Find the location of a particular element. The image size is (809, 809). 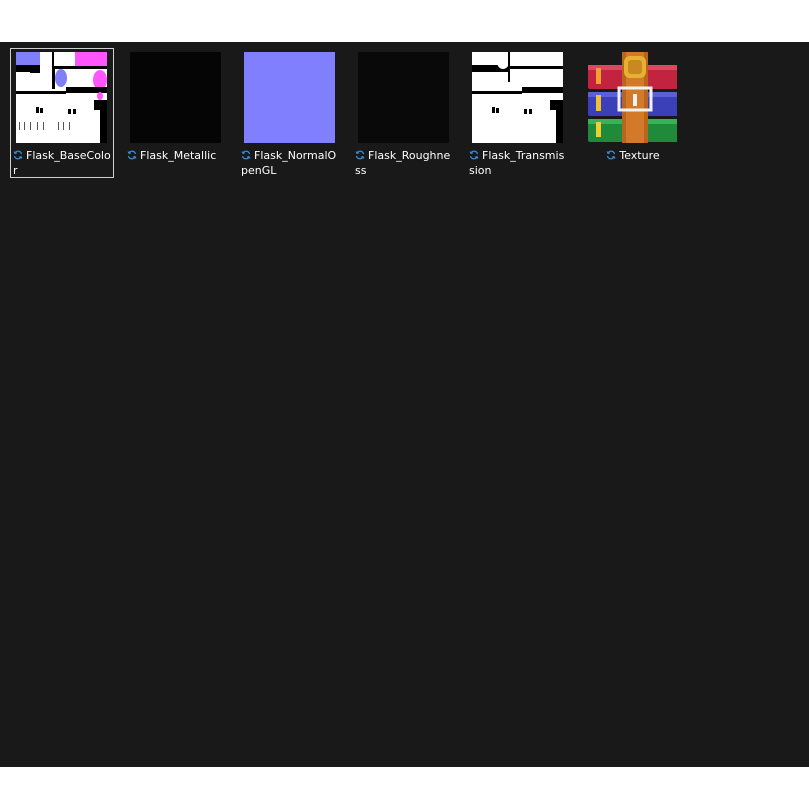

file-item-flask-transmission: Flask_Transmission is located at coordinates (518, 113).